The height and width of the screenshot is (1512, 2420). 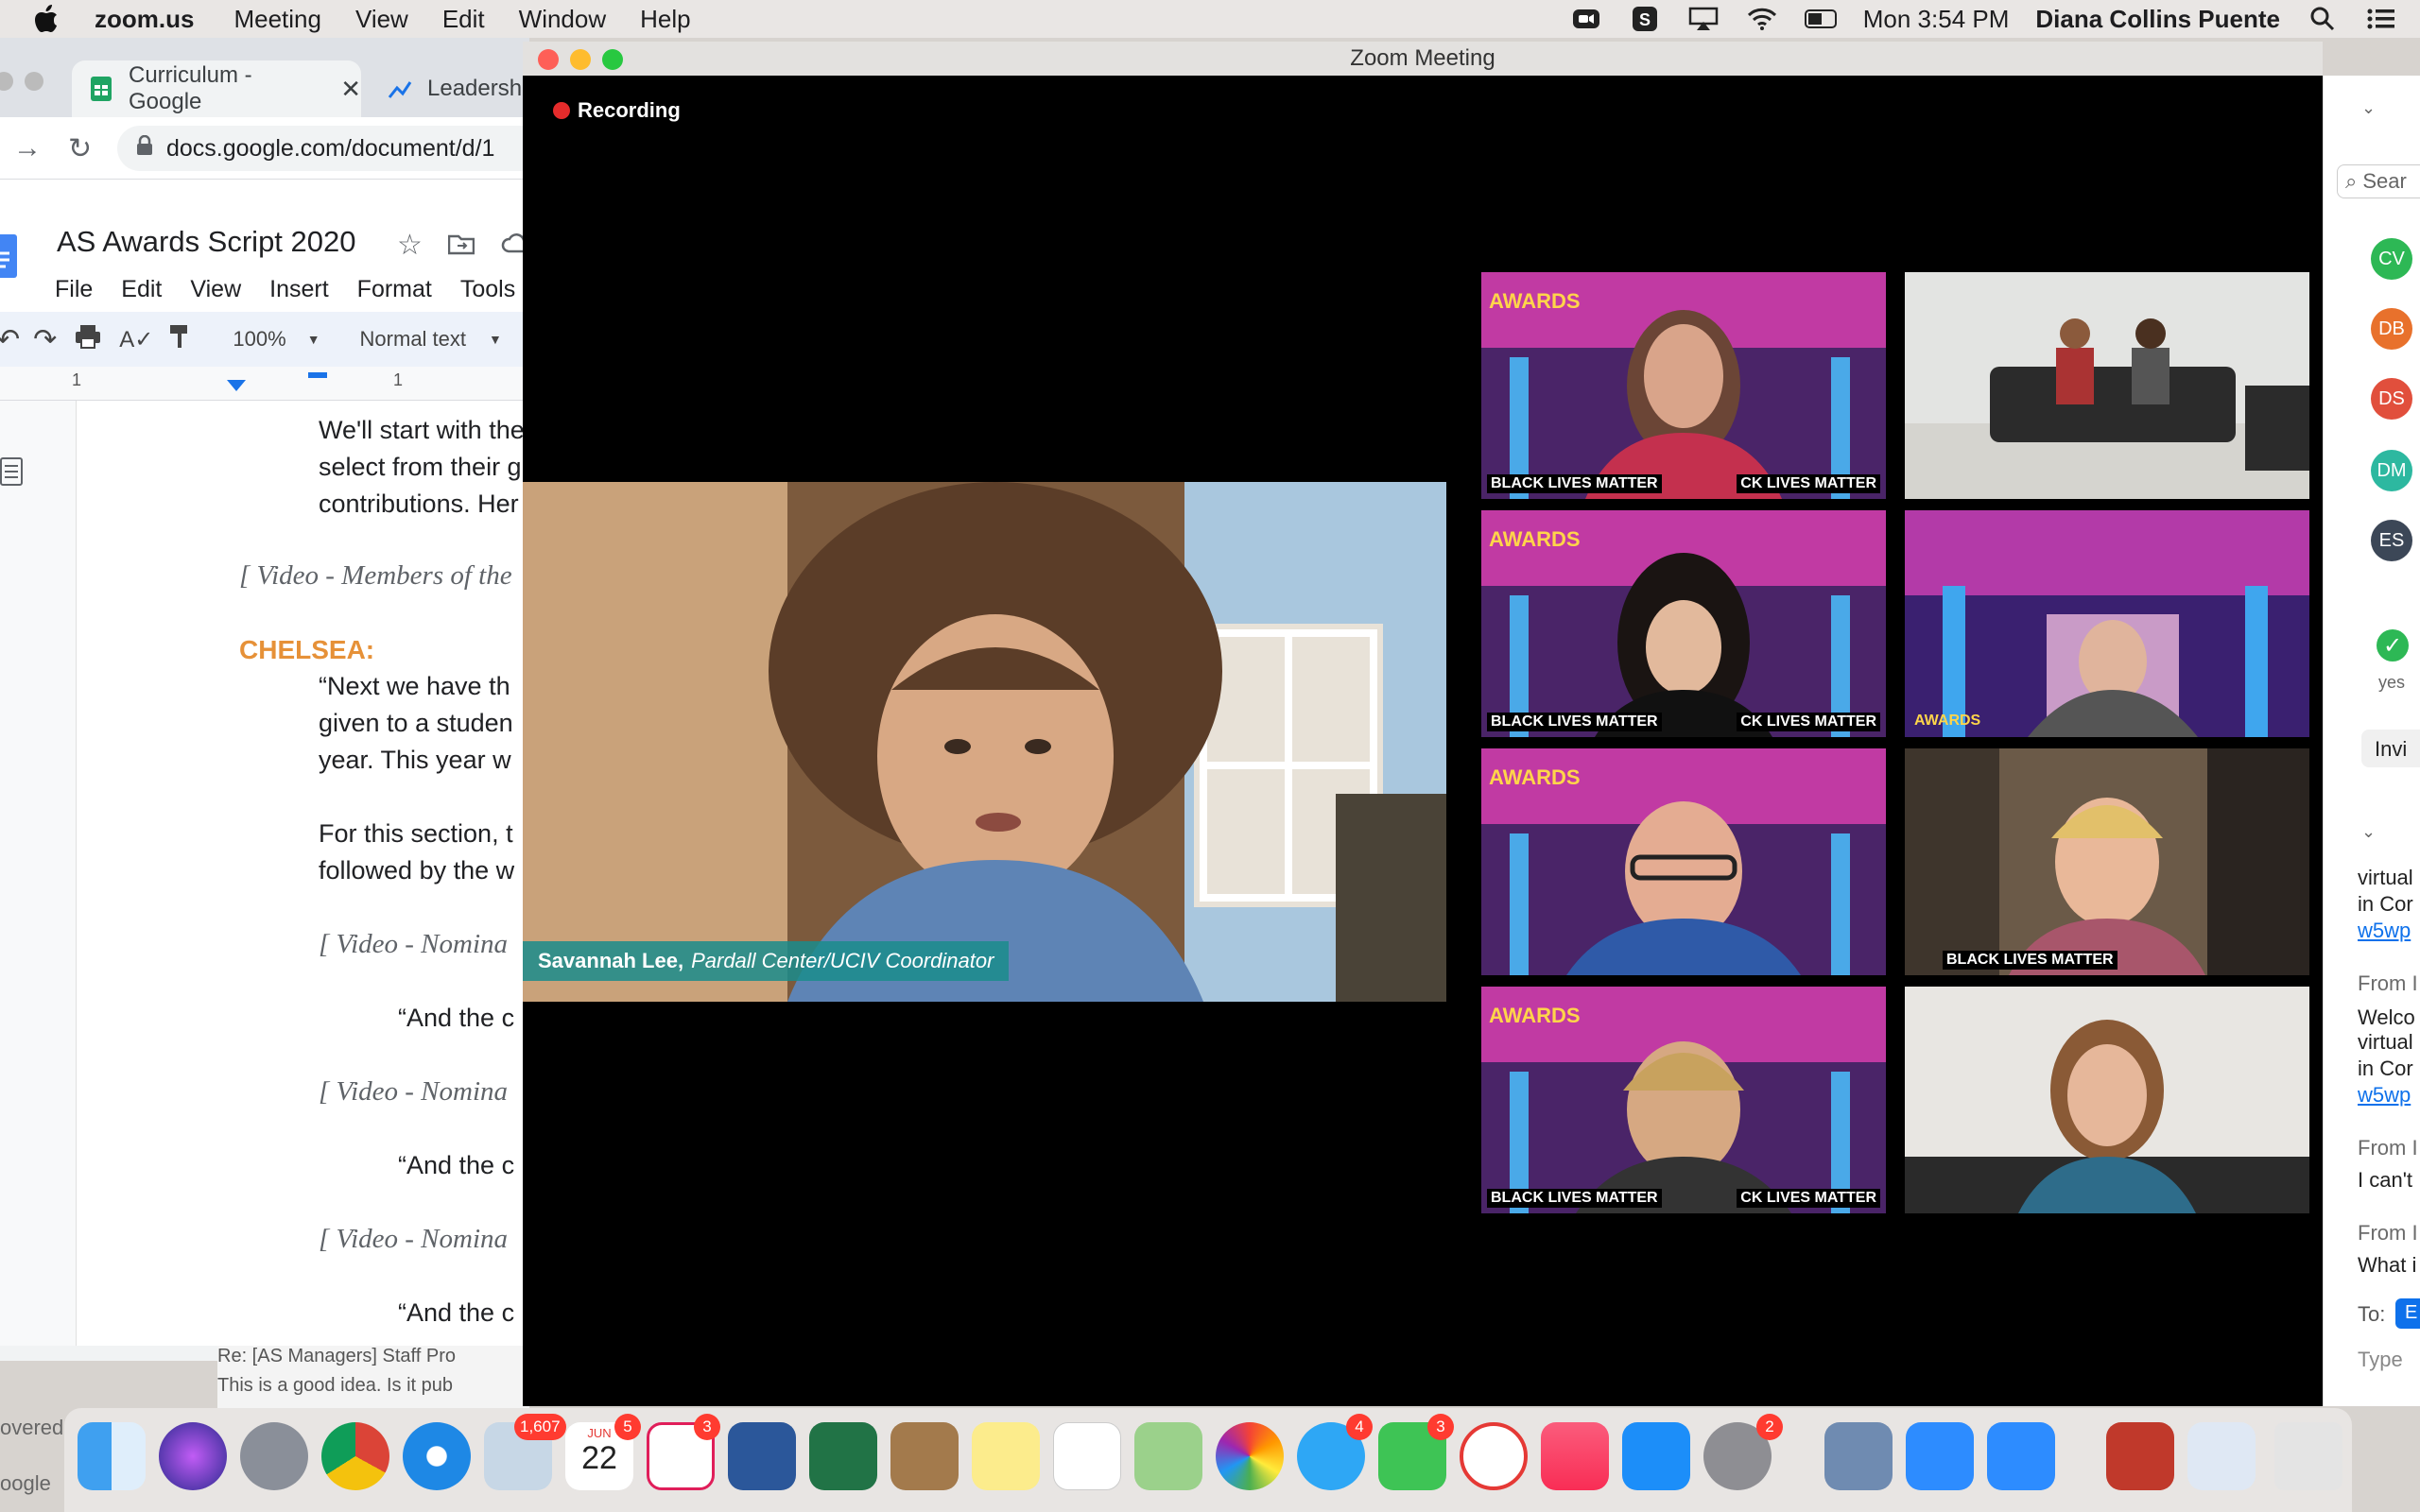 What do you see at coordinates (414, 944) in the screenshot?
I see `doc-line: [ Video - Nomina` at bounding box center [414, 944].